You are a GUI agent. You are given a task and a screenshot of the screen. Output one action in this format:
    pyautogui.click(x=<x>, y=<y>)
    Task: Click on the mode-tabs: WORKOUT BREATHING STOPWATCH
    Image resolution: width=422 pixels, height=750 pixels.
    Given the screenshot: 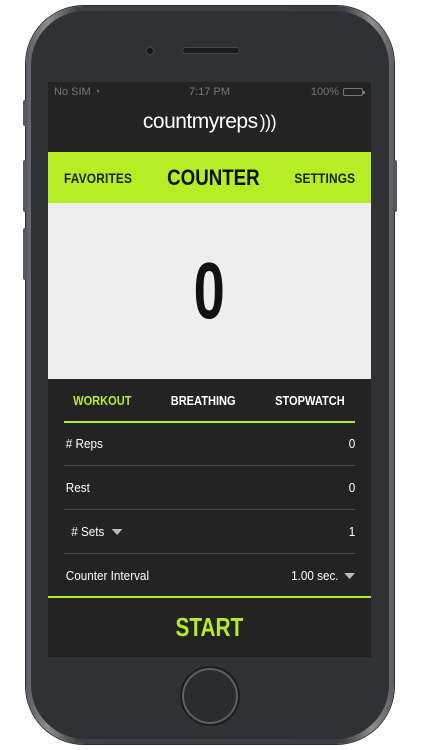 What is the action you would take?
    pyautogui.click(x=209, y=401)
    